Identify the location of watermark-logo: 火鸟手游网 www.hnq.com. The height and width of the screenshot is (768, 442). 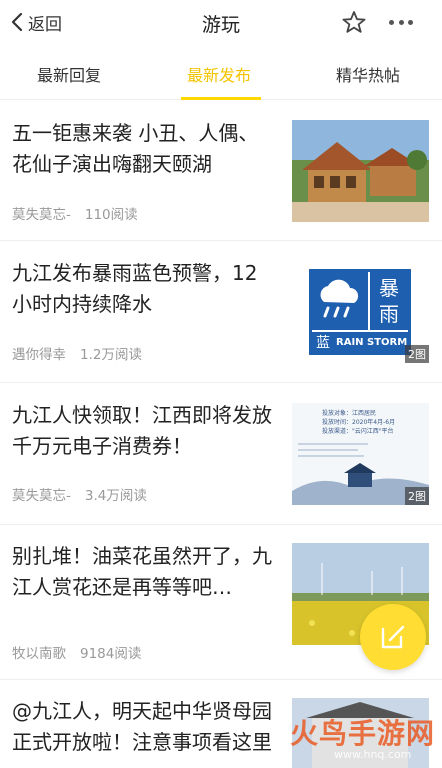
(366, 731).